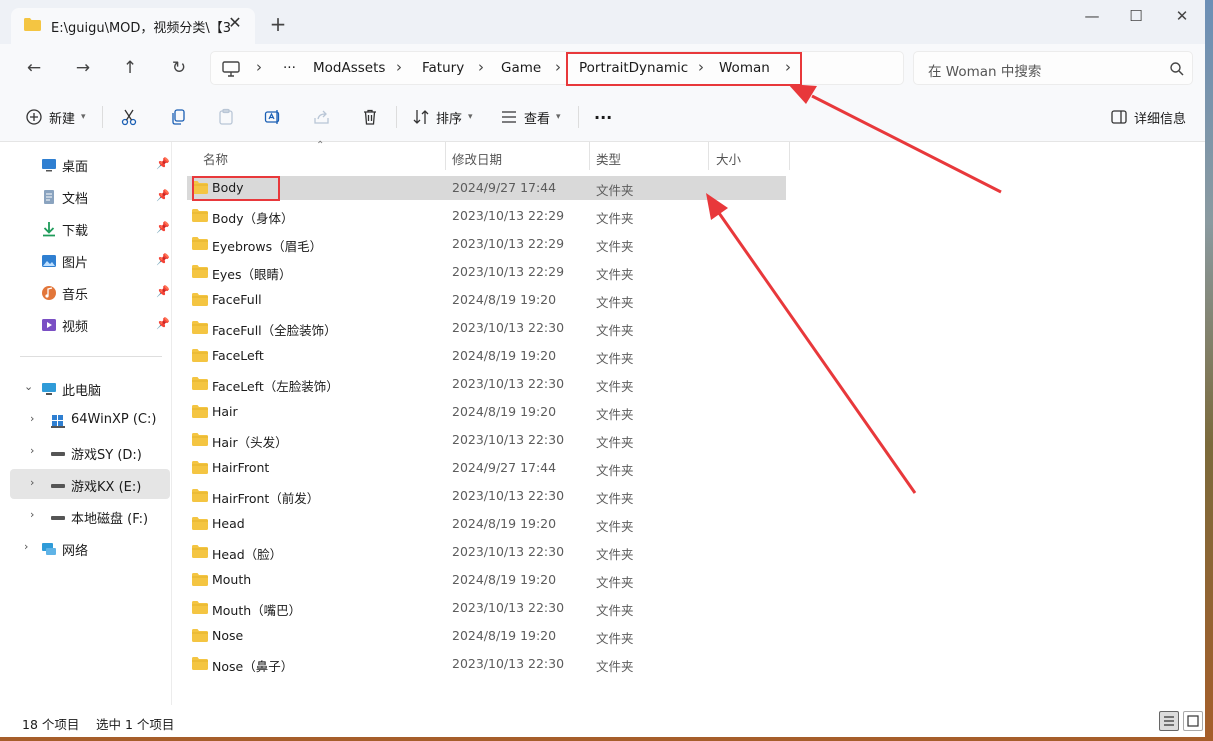 The image size is (1213, 741). I want to click on more-options-button: ···, so click(603, 117).